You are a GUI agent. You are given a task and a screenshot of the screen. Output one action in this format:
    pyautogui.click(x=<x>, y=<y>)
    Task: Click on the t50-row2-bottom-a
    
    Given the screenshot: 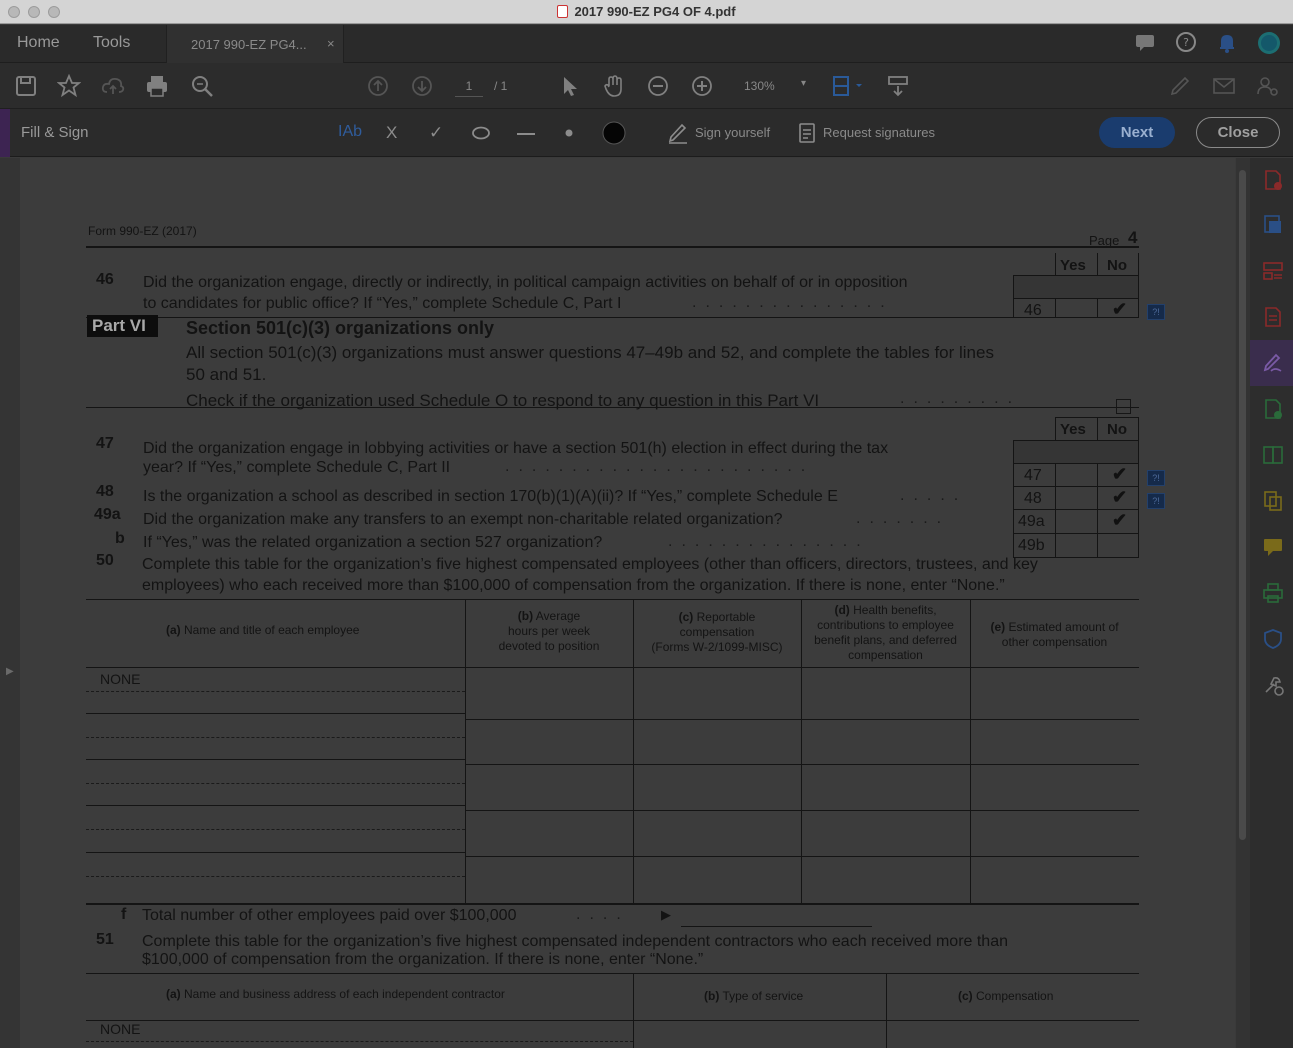 What is the action you would take?
    pyautogui.click(x=275, y=759)
    